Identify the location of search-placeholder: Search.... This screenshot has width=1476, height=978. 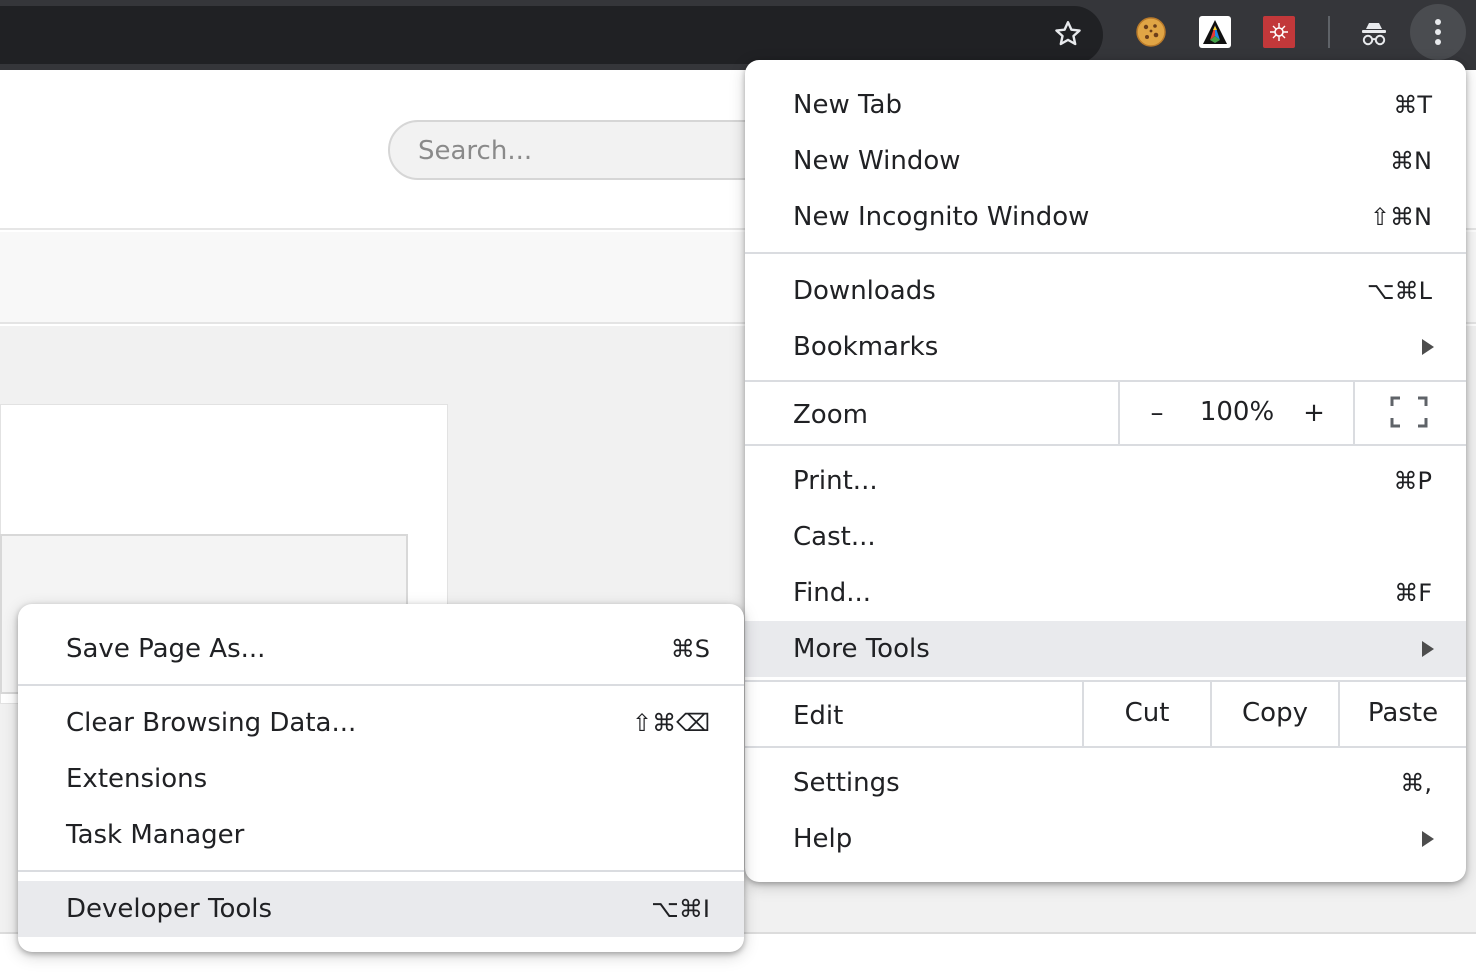
(475, 151).